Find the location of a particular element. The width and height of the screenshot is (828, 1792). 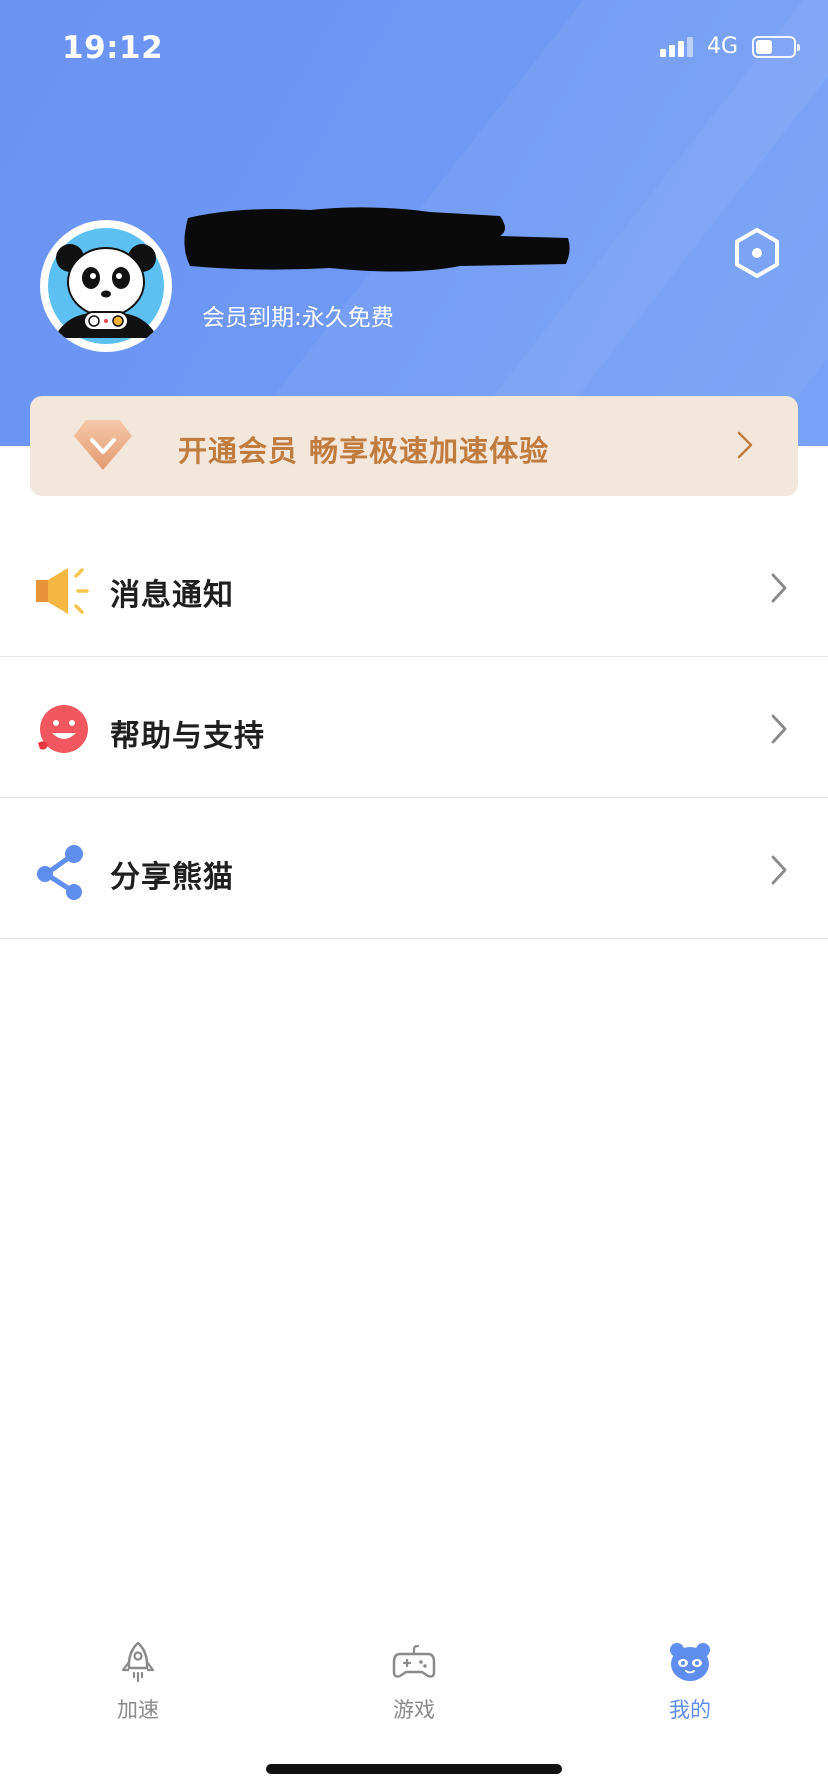

username-redacted is located at coordinates (375, 241).